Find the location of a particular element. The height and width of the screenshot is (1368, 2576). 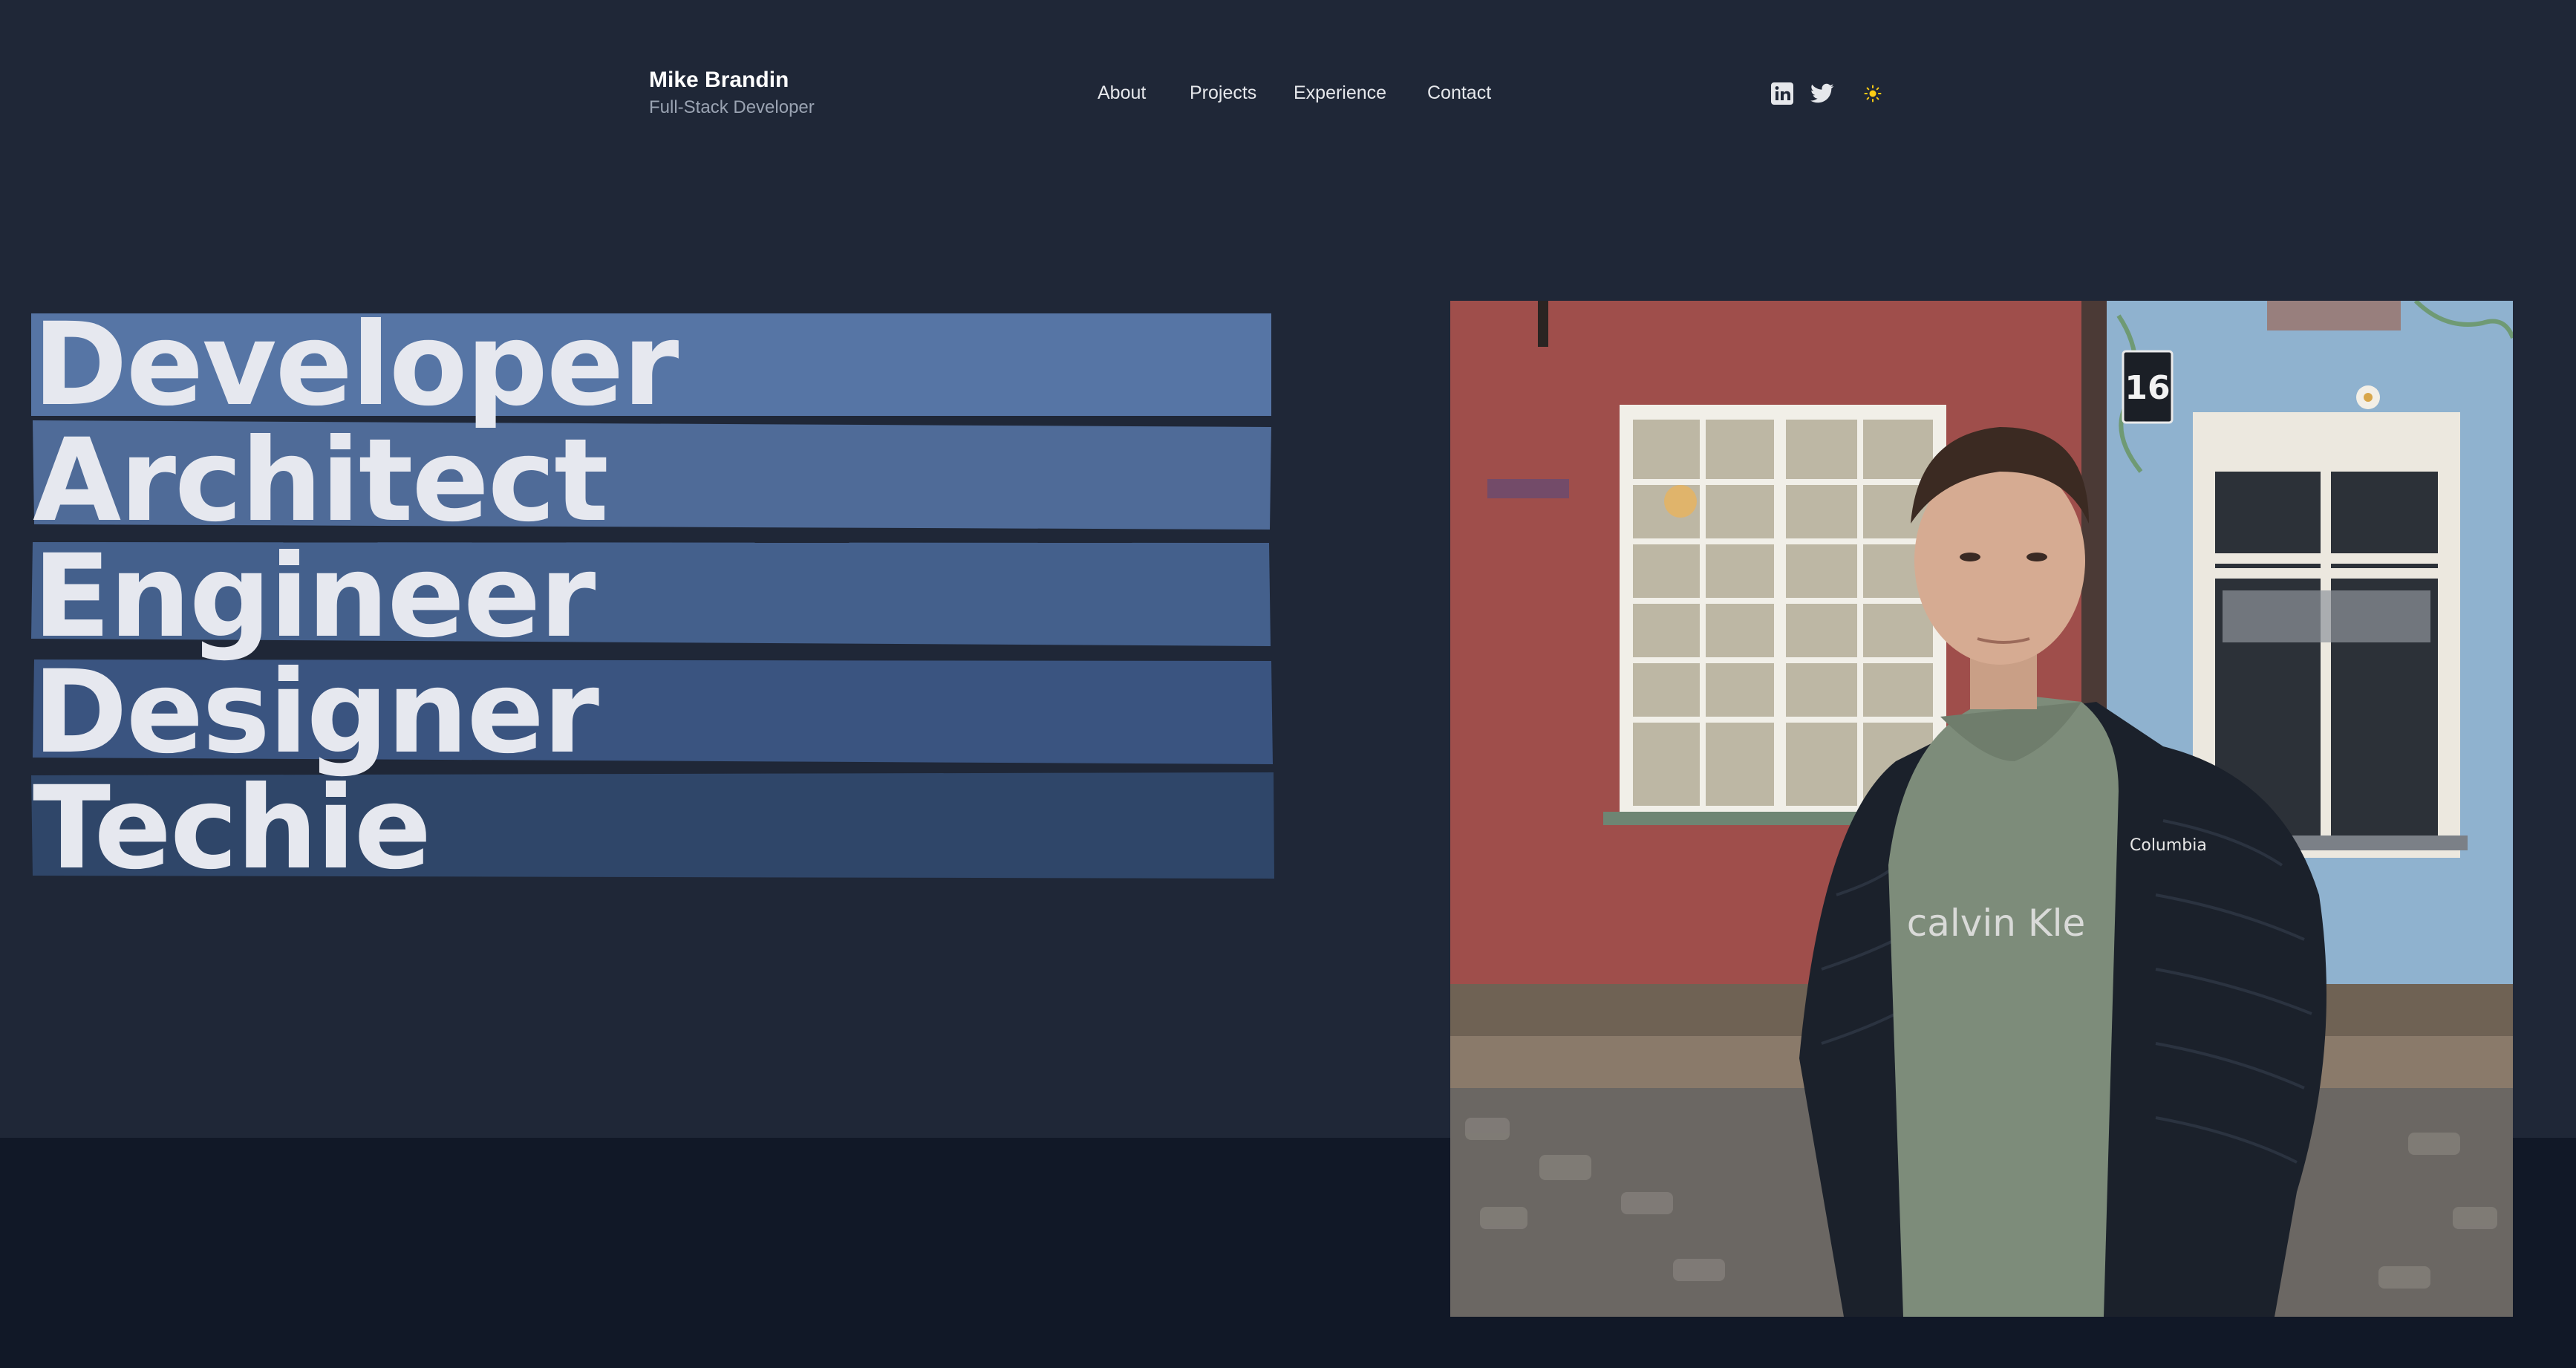

sun-icon is located at coordinates (1873, 93).